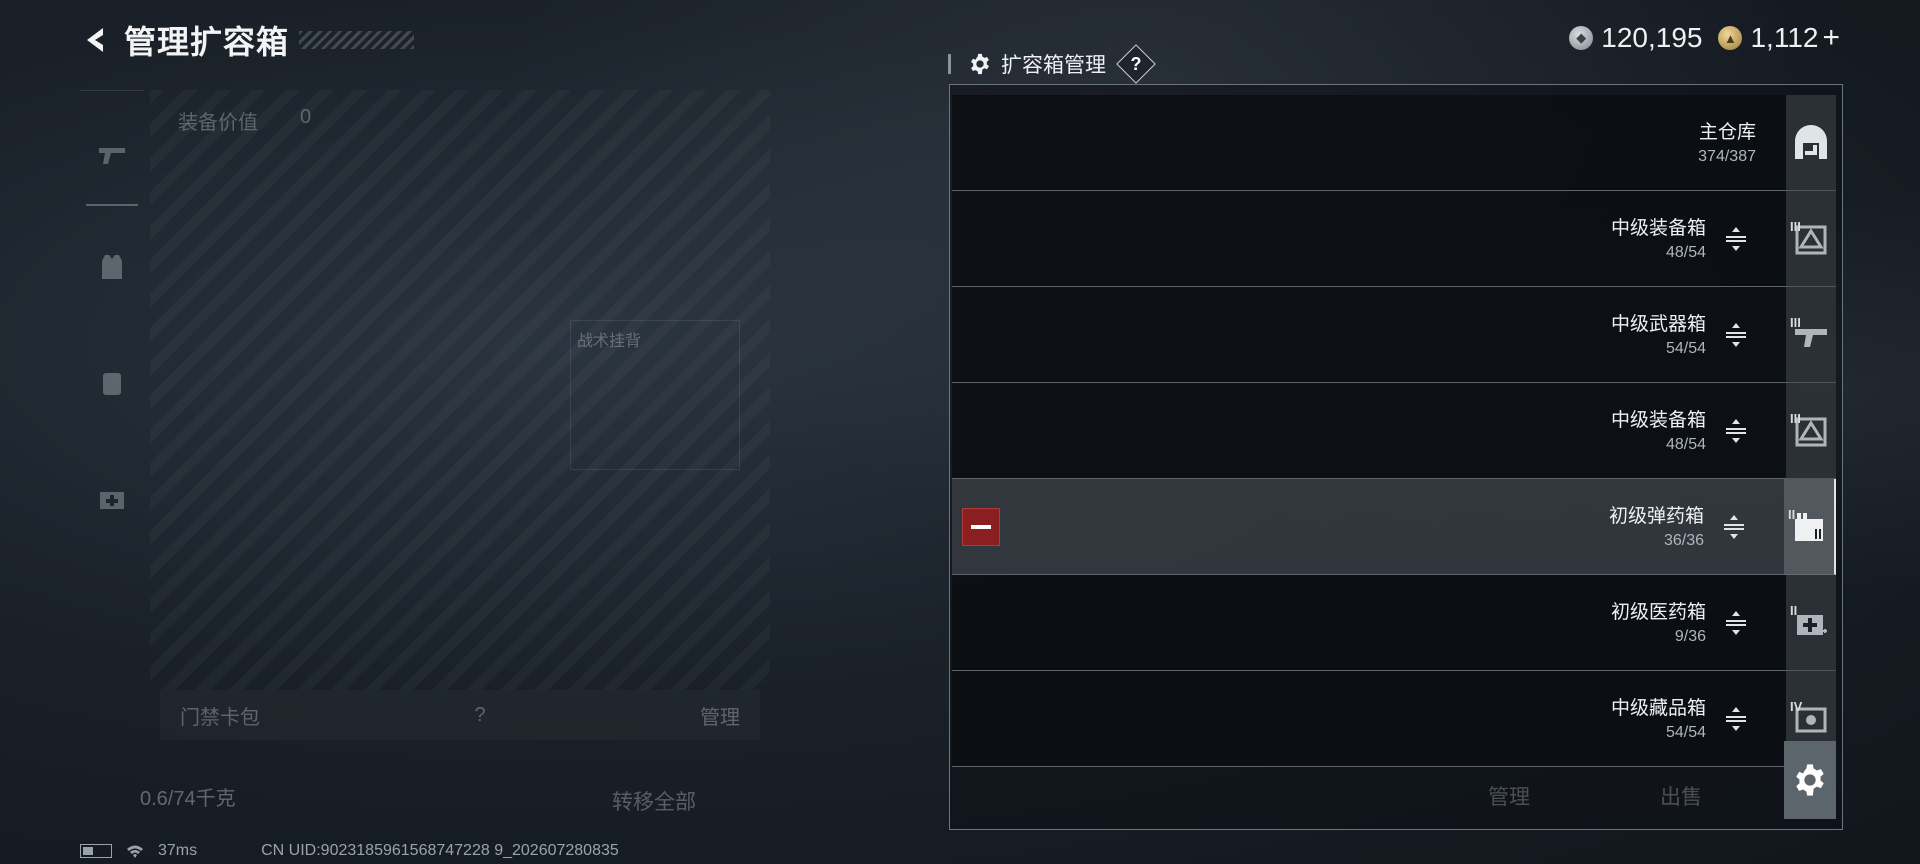  I want to click on list-item: 初级医药箱 9/36 II, so click(1394, 623).